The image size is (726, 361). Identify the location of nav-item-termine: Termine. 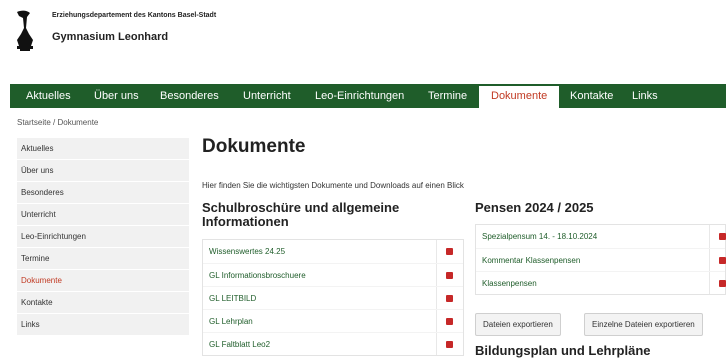
(447, 96).